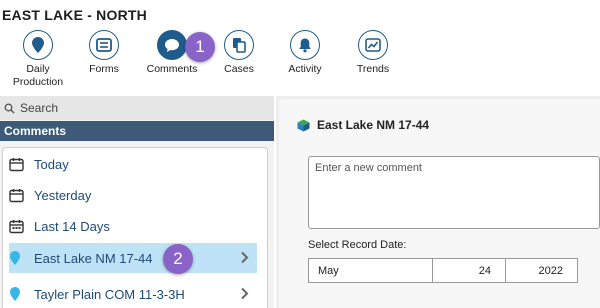  I want to click on record-title-text: East Lake NM 17-44, so click(373, 125).